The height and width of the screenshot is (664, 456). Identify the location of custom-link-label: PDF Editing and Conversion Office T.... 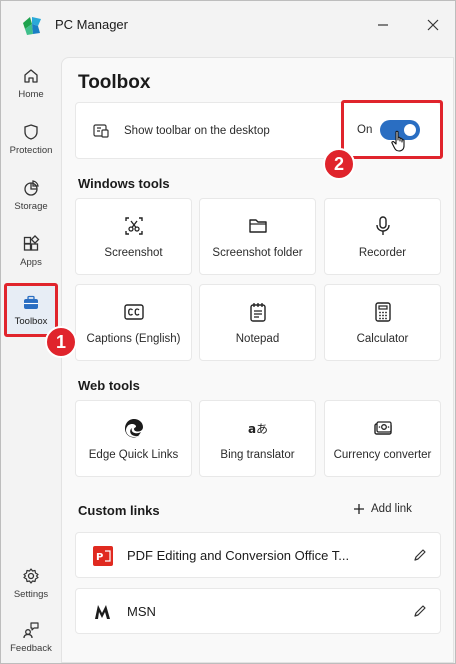
(238, 555).